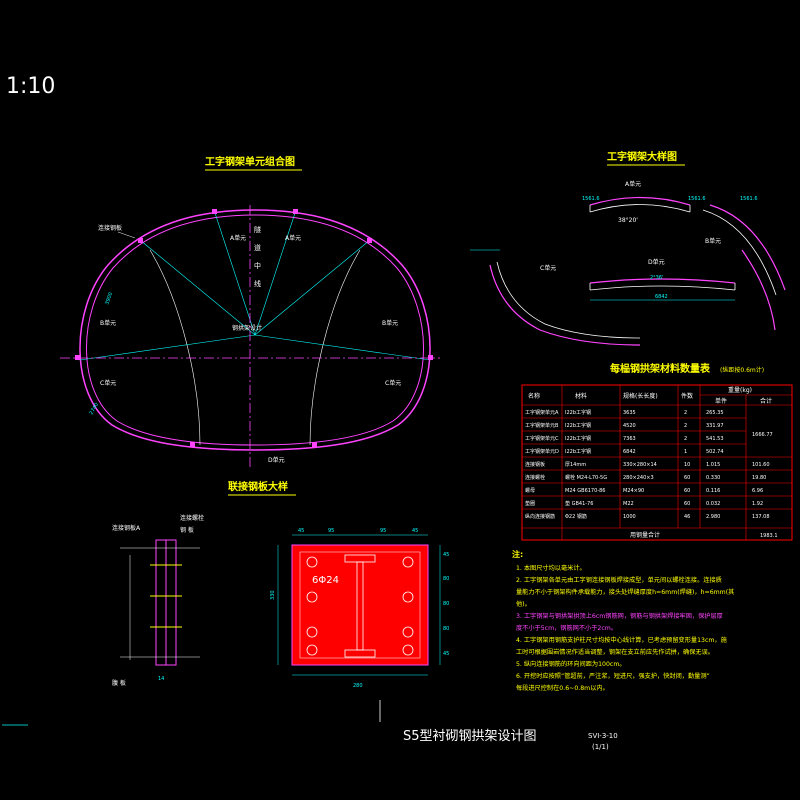 This screenshot has width=800, height=800. I want to click on note-line: 量能力不小于钢架构件承载能力，接头处焊缝厚度h=6mm(焊缝)，h=6mm(其, so click(625, 592).